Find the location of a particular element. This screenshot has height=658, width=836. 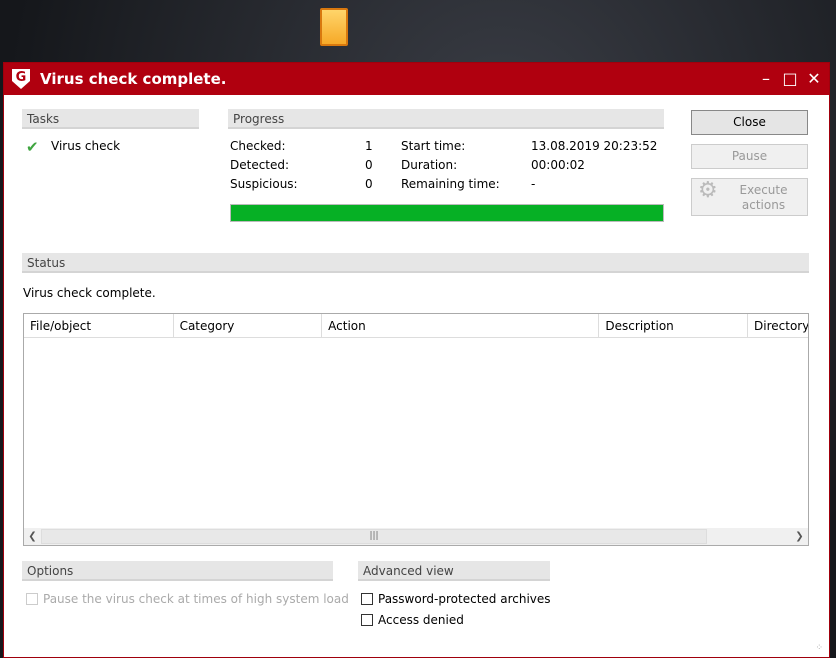

desktop-file-icon is located at coordinates (334, 27).